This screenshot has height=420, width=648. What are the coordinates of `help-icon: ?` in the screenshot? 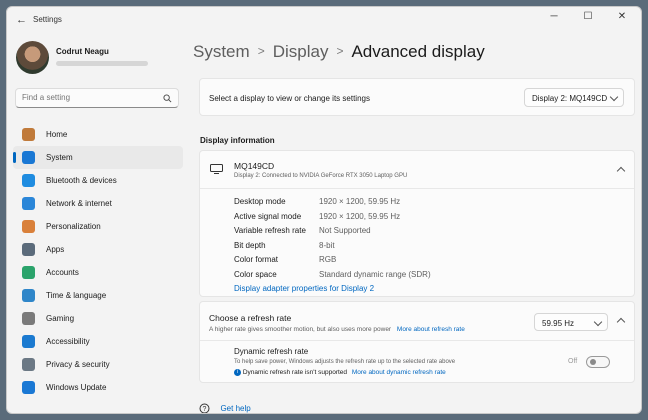 It's located at (204, 408).